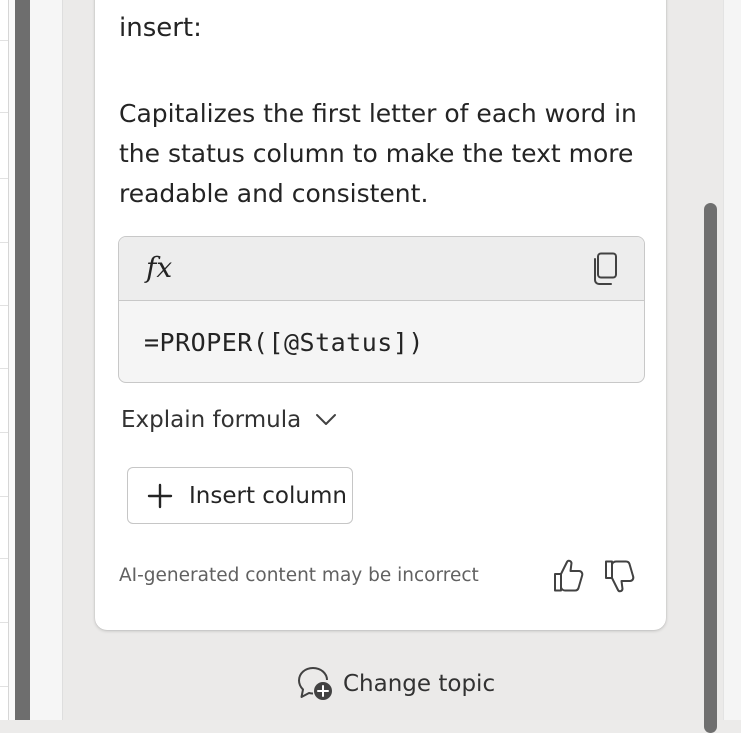 Image resolution: width=741 pixels, height=733 pixels. Describe the element at coordinates (268, 495) in the screenshot. I see `insert-column-label: Insert column` at that location.